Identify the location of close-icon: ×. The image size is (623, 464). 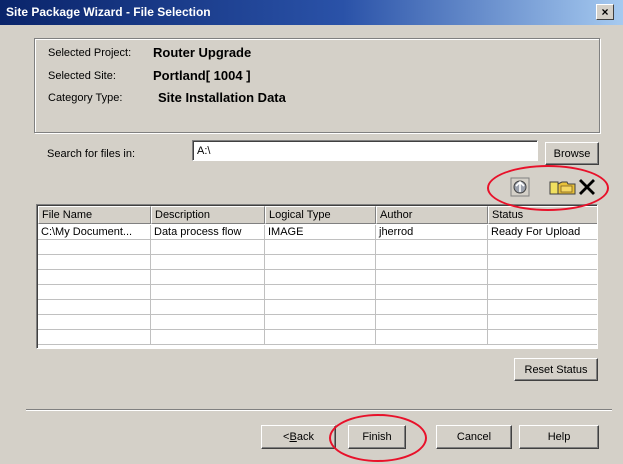
(605, 12).